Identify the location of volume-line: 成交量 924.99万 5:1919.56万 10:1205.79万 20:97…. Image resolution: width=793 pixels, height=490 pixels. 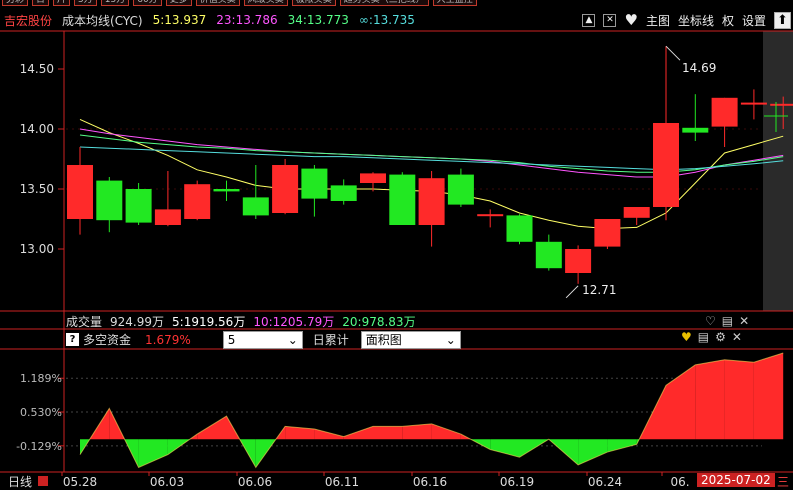
(245, 321).